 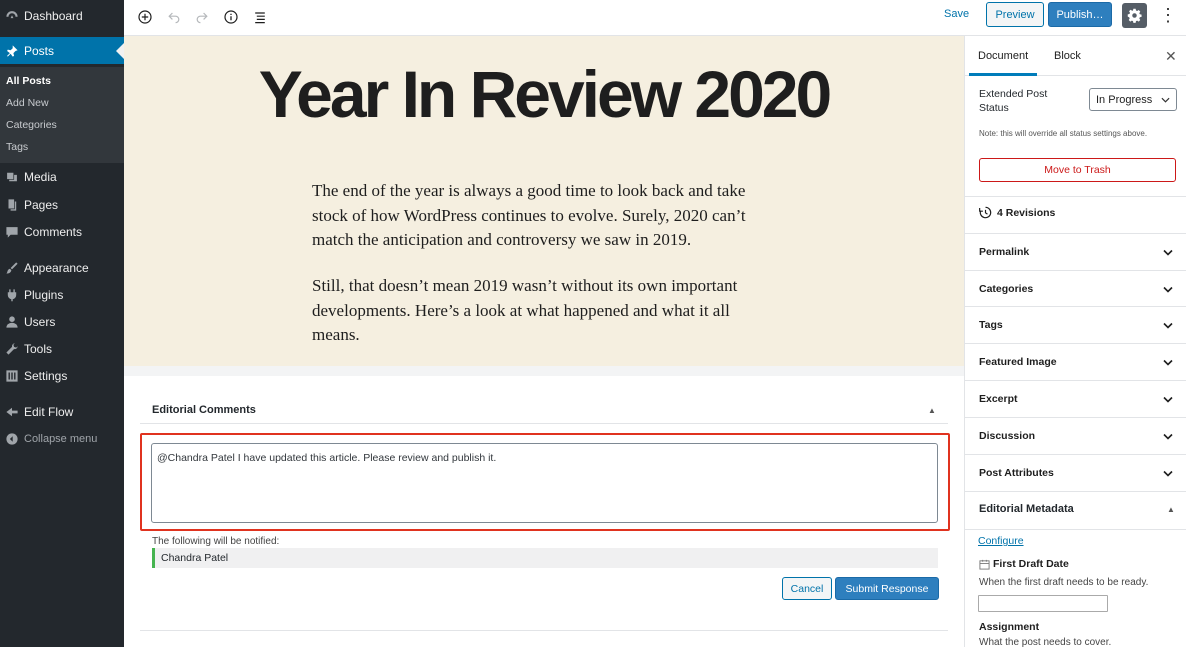 I want to click on more-menu-button: ⋮, so click(x=1168, y=15).